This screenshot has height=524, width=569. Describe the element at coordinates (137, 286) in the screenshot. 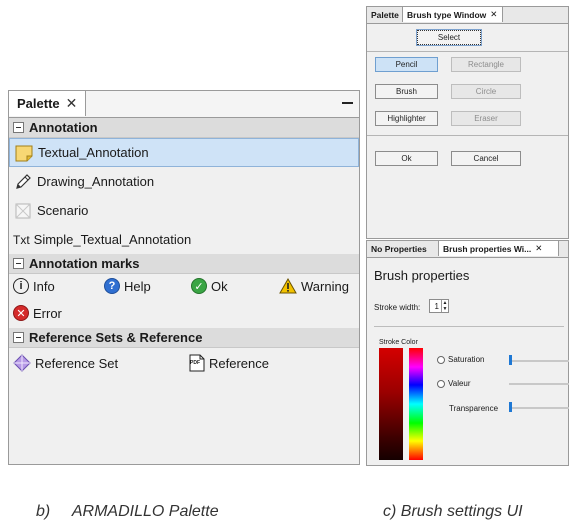

I see `mark-label: Help` at that location.